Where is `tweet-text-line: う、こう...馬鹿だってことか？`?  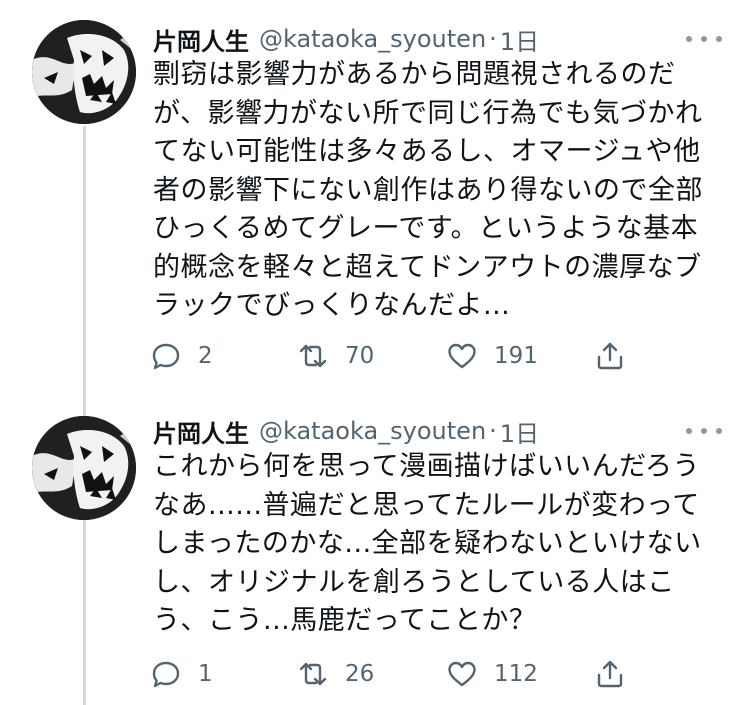 tweet-text-line: う、こう...馬鹿だってことか？ is located at coordinates (345, 620).